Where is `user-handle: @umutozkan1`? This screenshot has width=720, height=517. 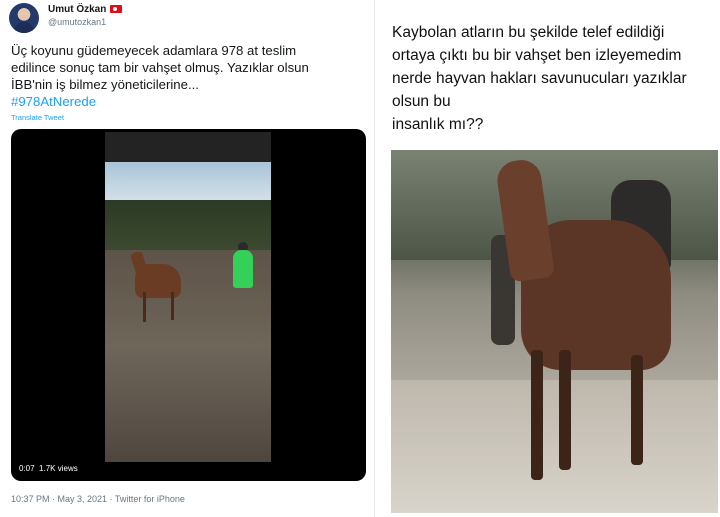 user-handle: @umutozkan1 is located at coordinates (77, 22).